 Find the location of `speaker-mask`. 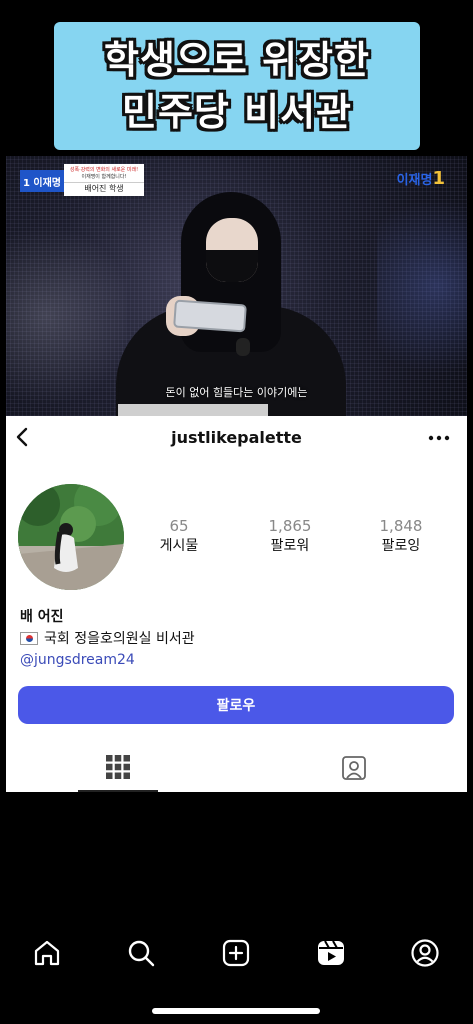

speaker-mask is located at coordinates (232, 266).